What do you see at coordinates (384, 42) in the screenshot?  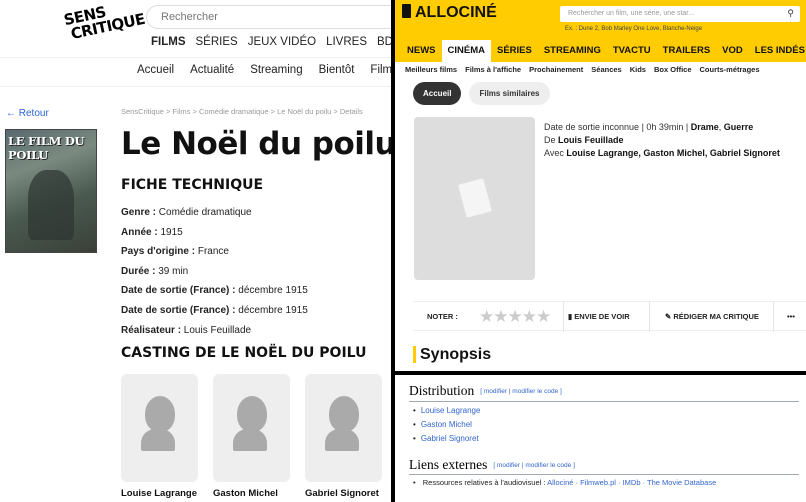 I see `nav-bd: BD` at bounding box center [384, 42].